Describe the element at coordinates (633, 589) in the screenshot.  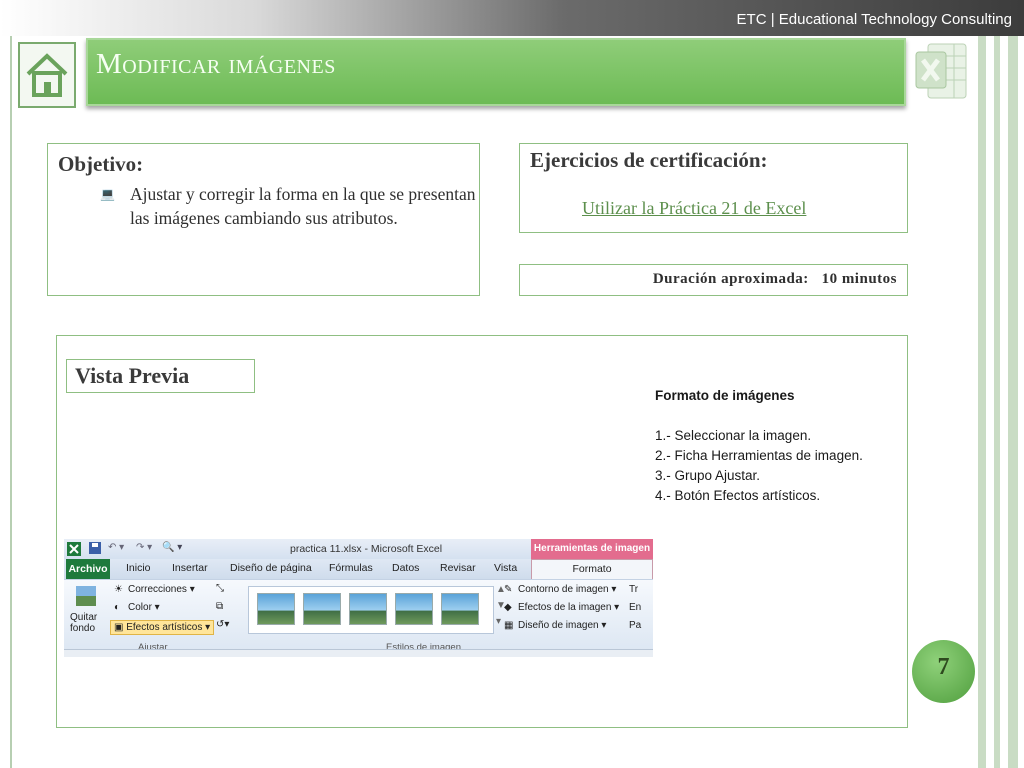
I see `arrange-item: Tr` at that location.